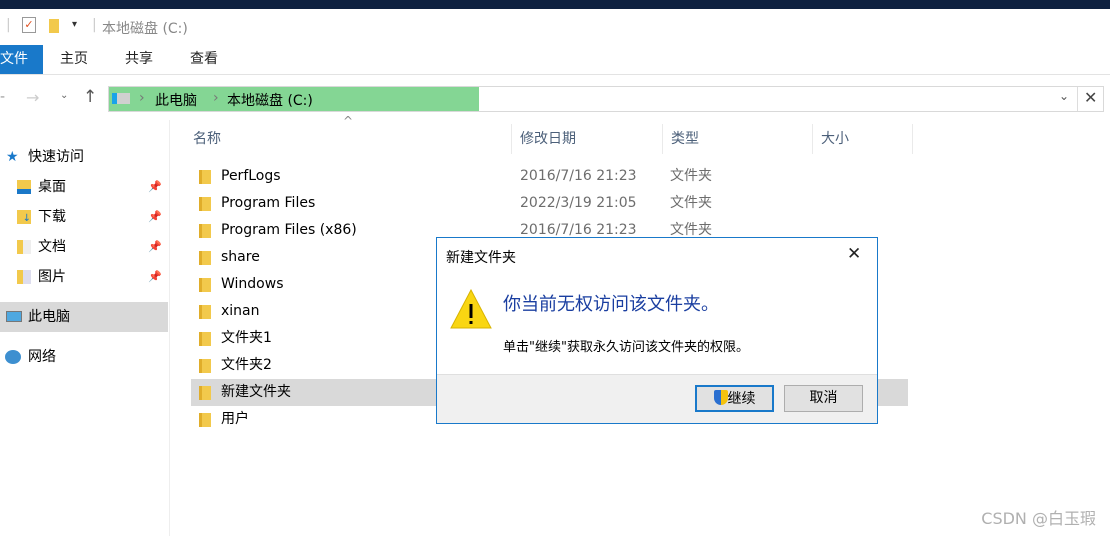 This screenshot has height=536, width=1110. Describe the element at coordinates (52, 187) in the screenshot. I see `sidebar-item-label: 桌面` at that location.